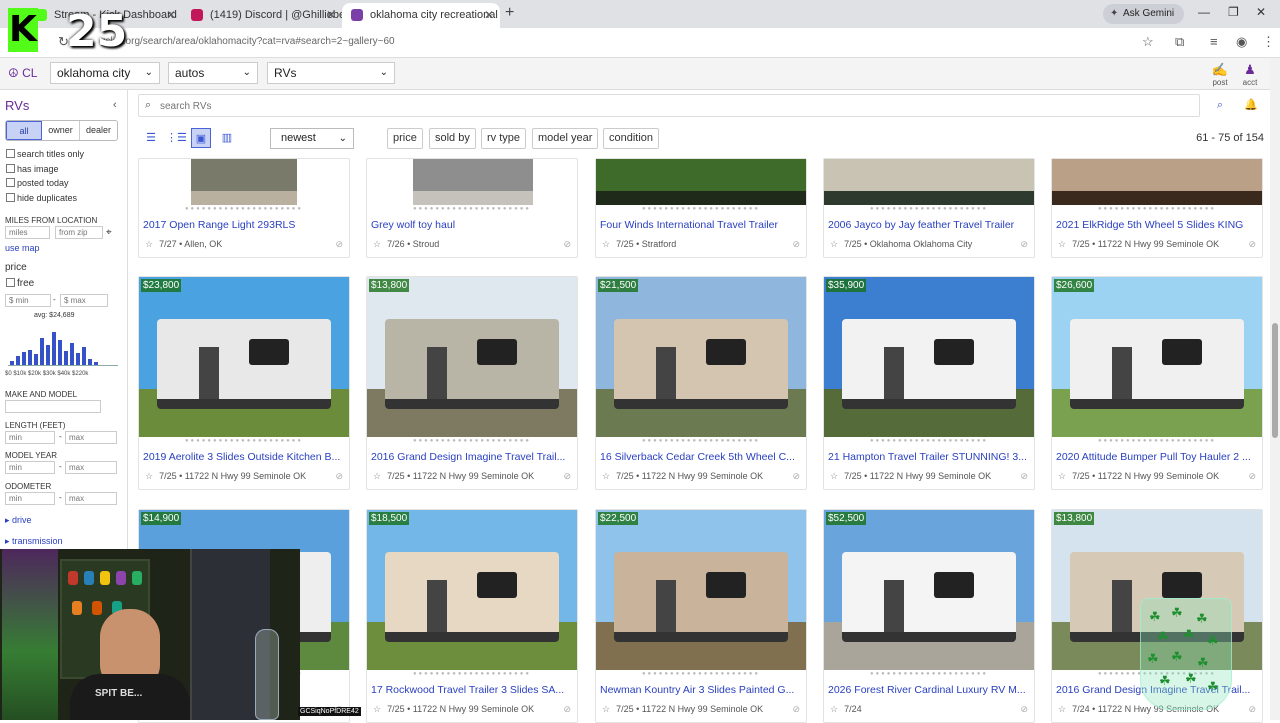  I want to click on collapse-sidebar-icon: ‹, so click(115, 105).